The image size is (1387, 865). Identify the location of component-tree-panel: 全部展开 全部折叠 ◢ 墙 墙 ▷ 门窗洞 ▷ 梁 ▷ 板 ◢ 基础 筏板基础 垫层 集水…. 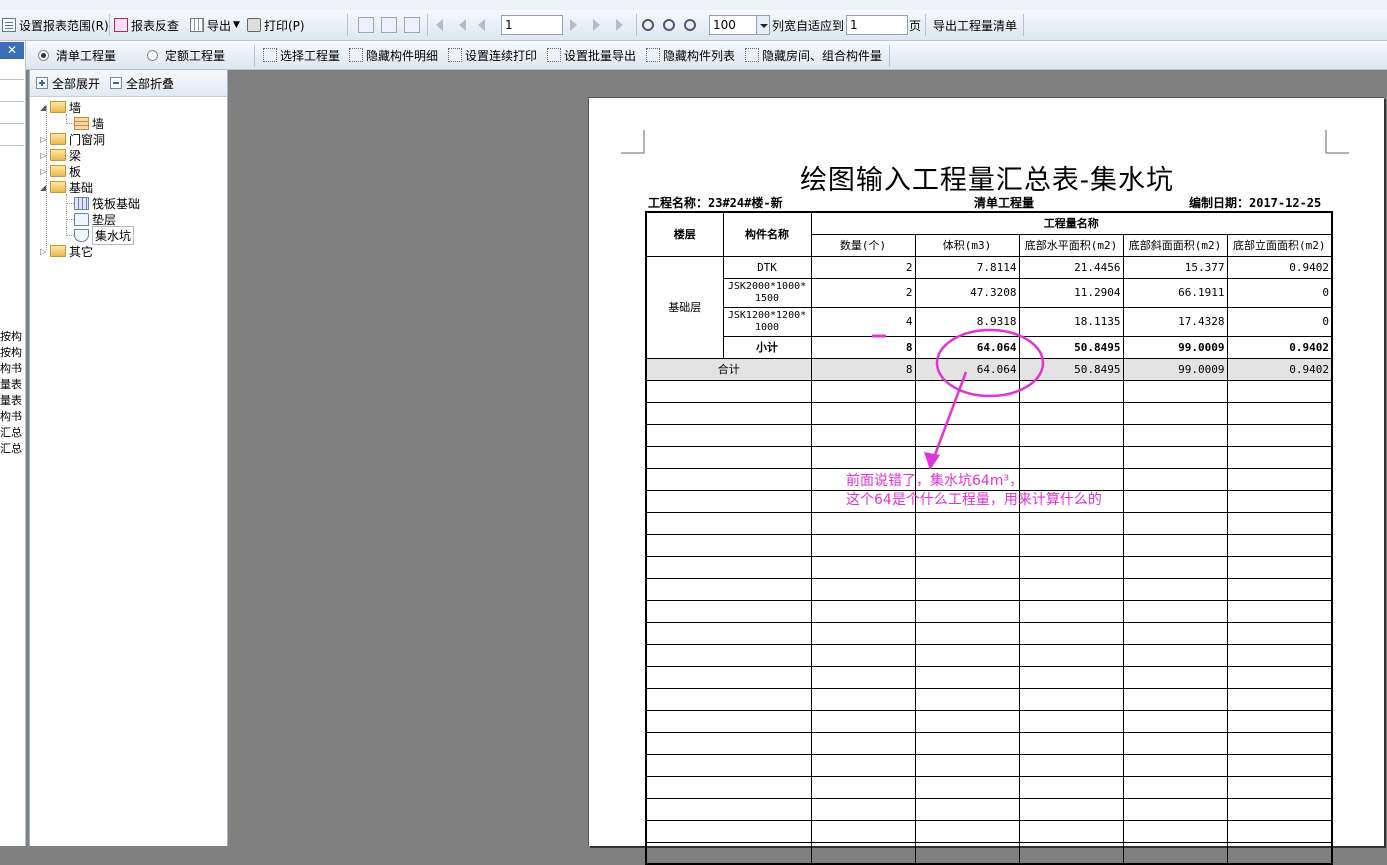
(128, 458).